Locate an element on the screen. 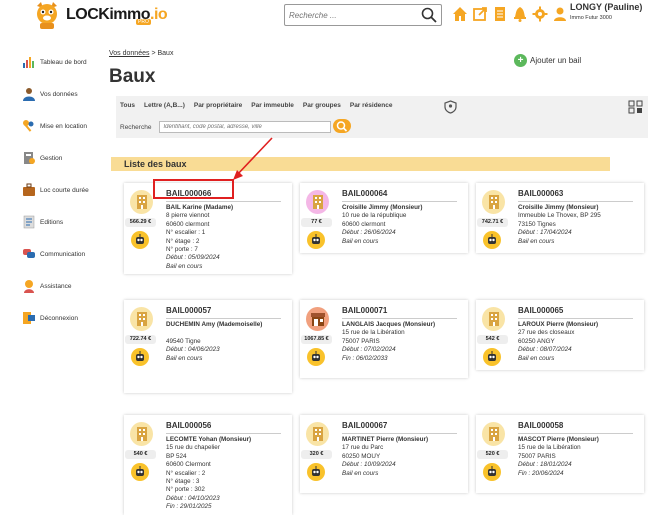  lease-price: 520 € is located at coordinates (492, 454).